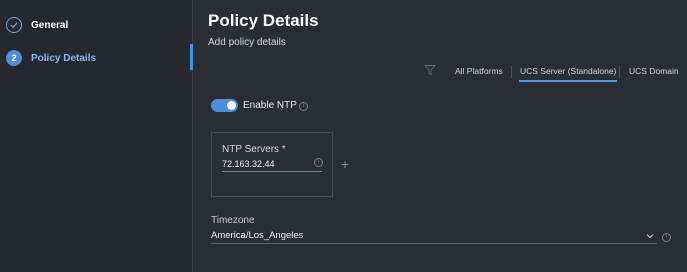 This screenshot has height=272, width=687. I want to click on timezone-label: Timezone, so click(233, 220).